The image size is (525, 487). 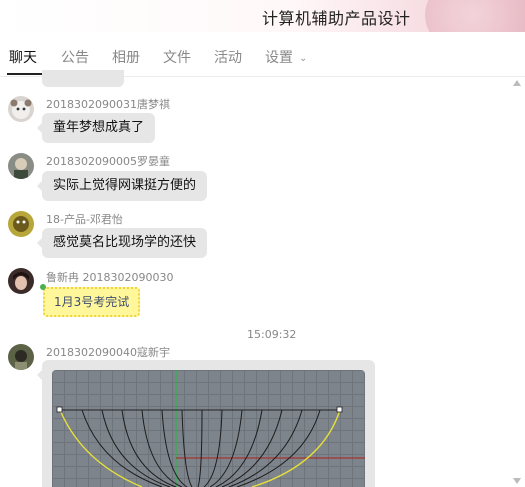 I want to click on note-text: 1月3号考完试, so click(x=92, y=302).